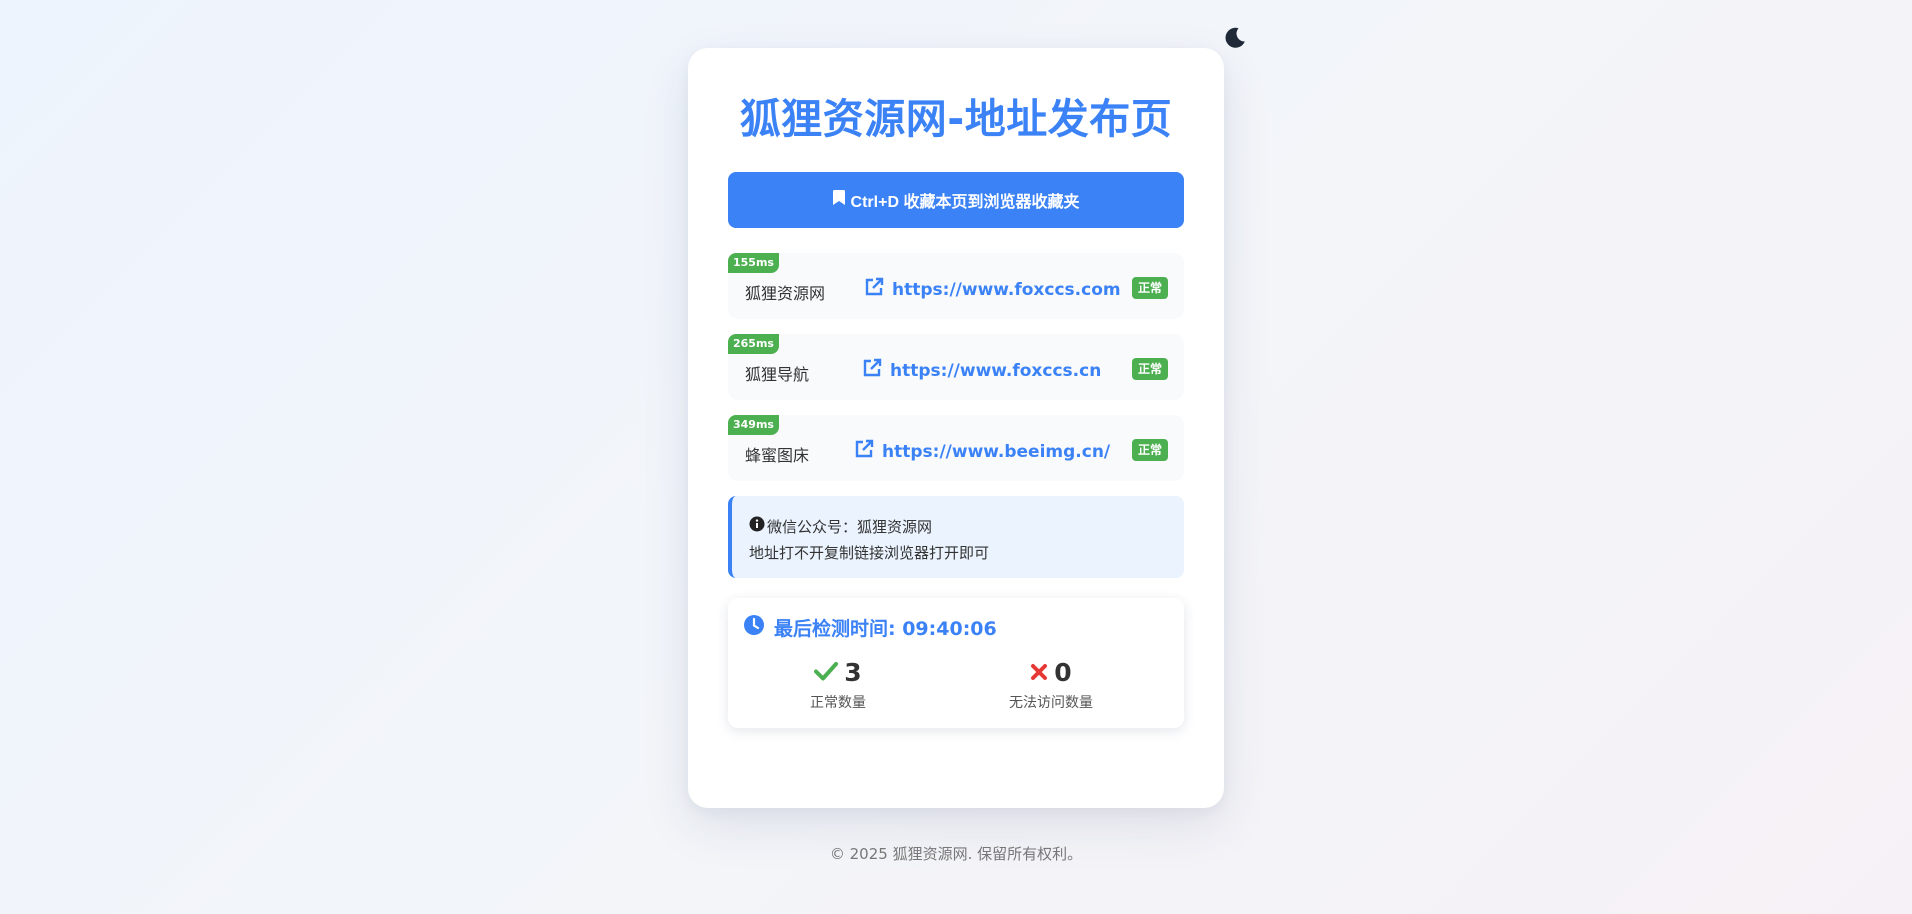 The height and width of the screenshot is (914, 1912). Describe the element at coordinates (754, 627) in the screenshot. I see `clock-icon` at that location.